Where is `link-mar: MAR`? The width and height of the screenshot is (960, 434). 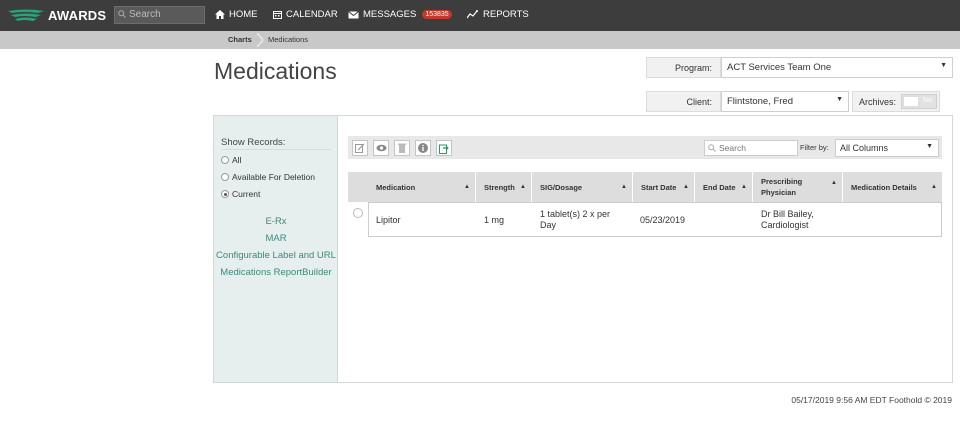
link-mar: MAR is located at coordinates (276, 238).